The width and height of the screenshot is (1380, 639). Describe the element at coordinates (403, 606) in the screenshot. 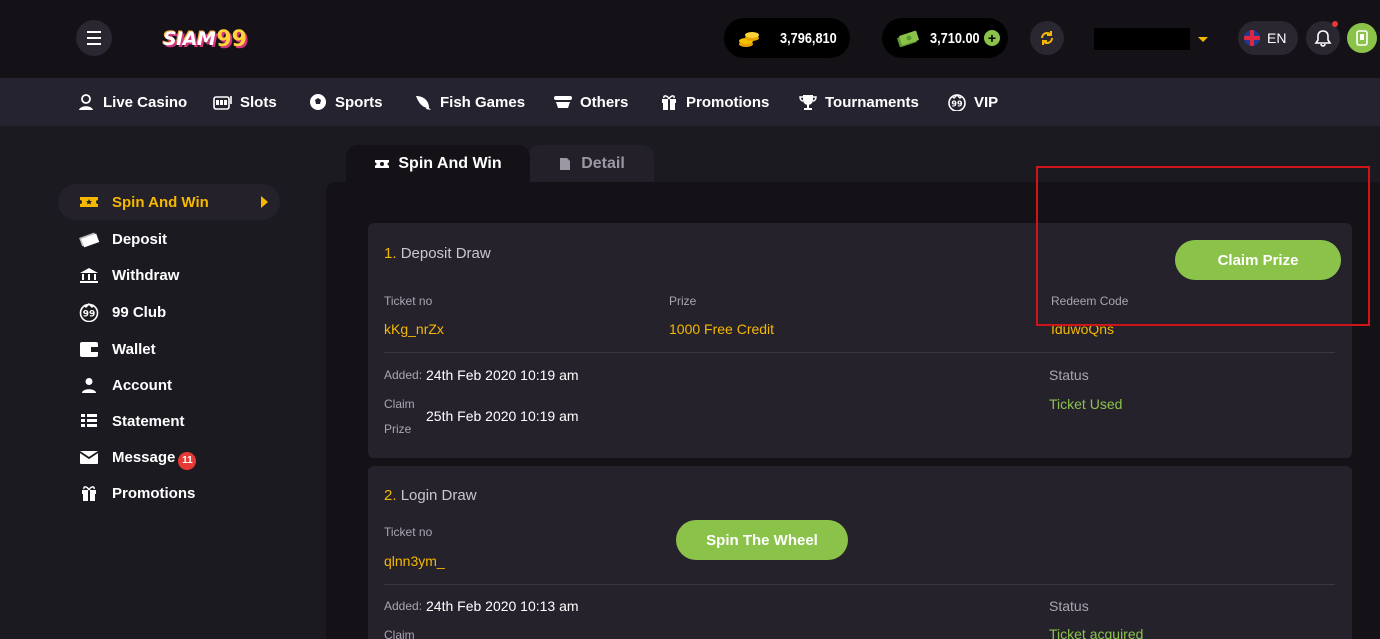

I see `added-label: Added:` at that location.